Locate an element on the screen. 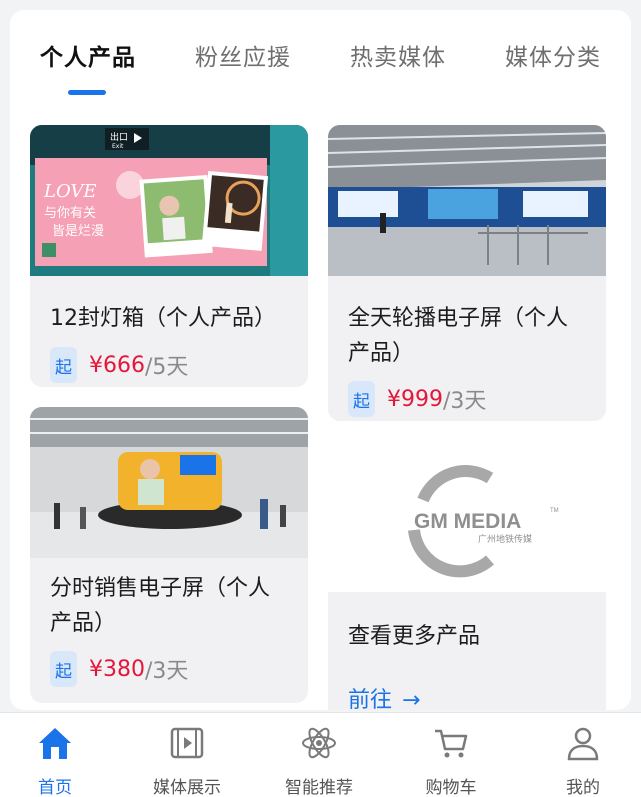 This screenshot has width=641, height=797. tab-hot-media: 热卖媒体 is located at coordinates (398, 55).